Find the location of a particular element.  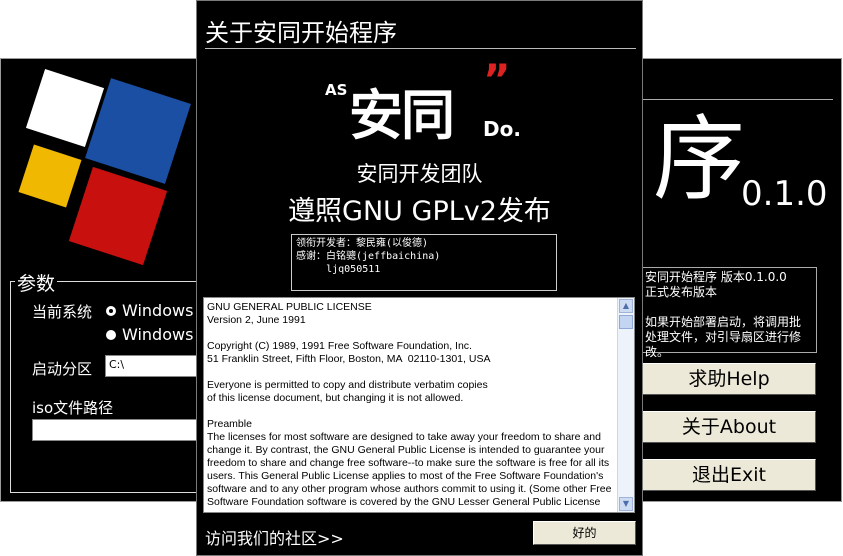

about-title-separator is located at coordinates (420, 48).